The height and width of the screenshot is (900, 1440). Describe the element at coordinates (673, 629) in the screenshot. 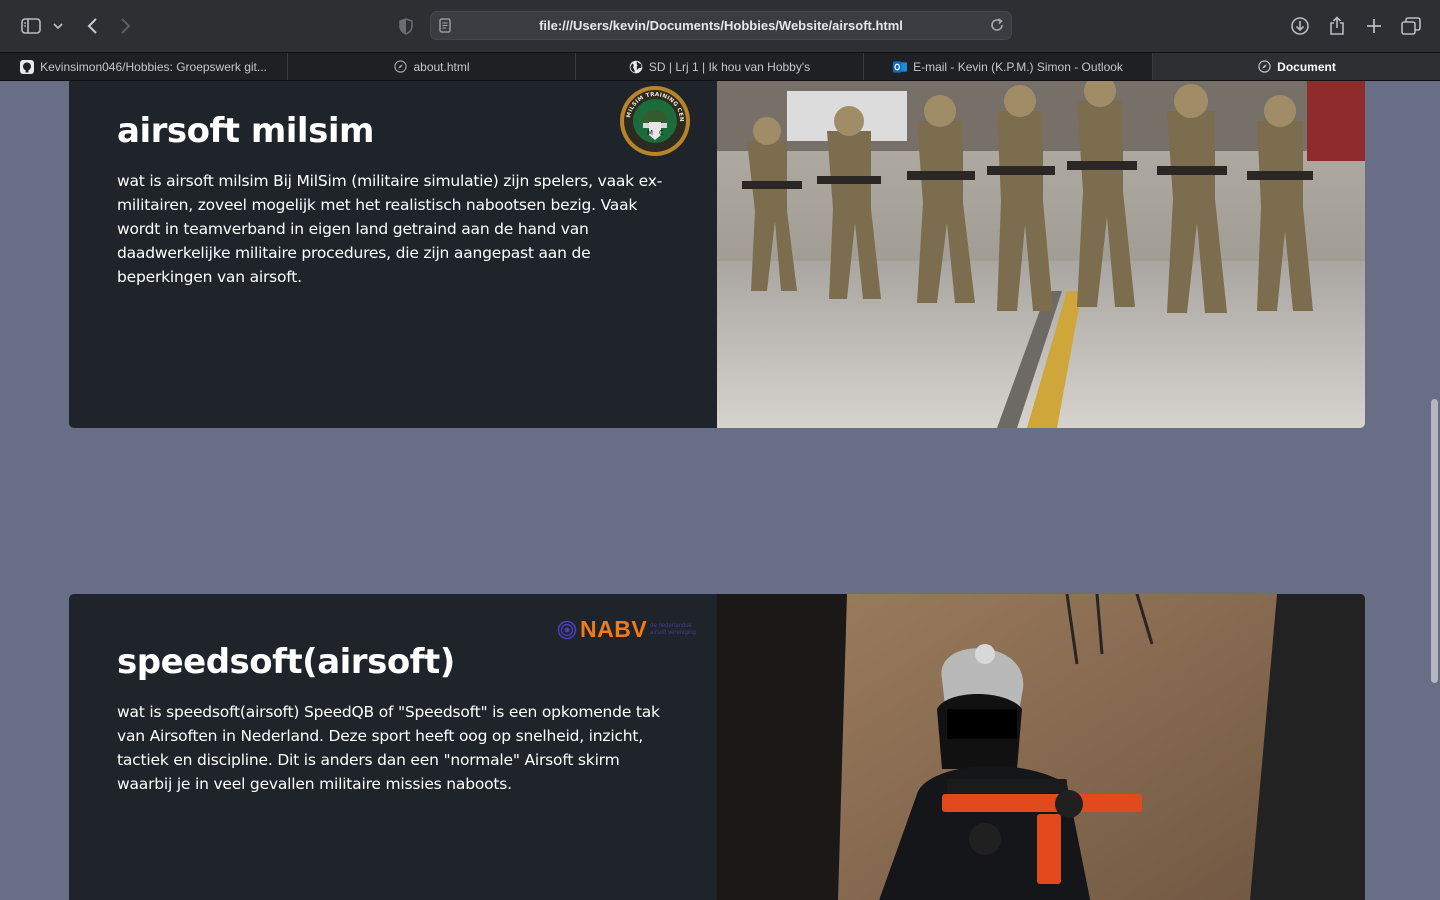

I see `nabv-subtitle: de nederlandse airsoft vereniging` at that location.